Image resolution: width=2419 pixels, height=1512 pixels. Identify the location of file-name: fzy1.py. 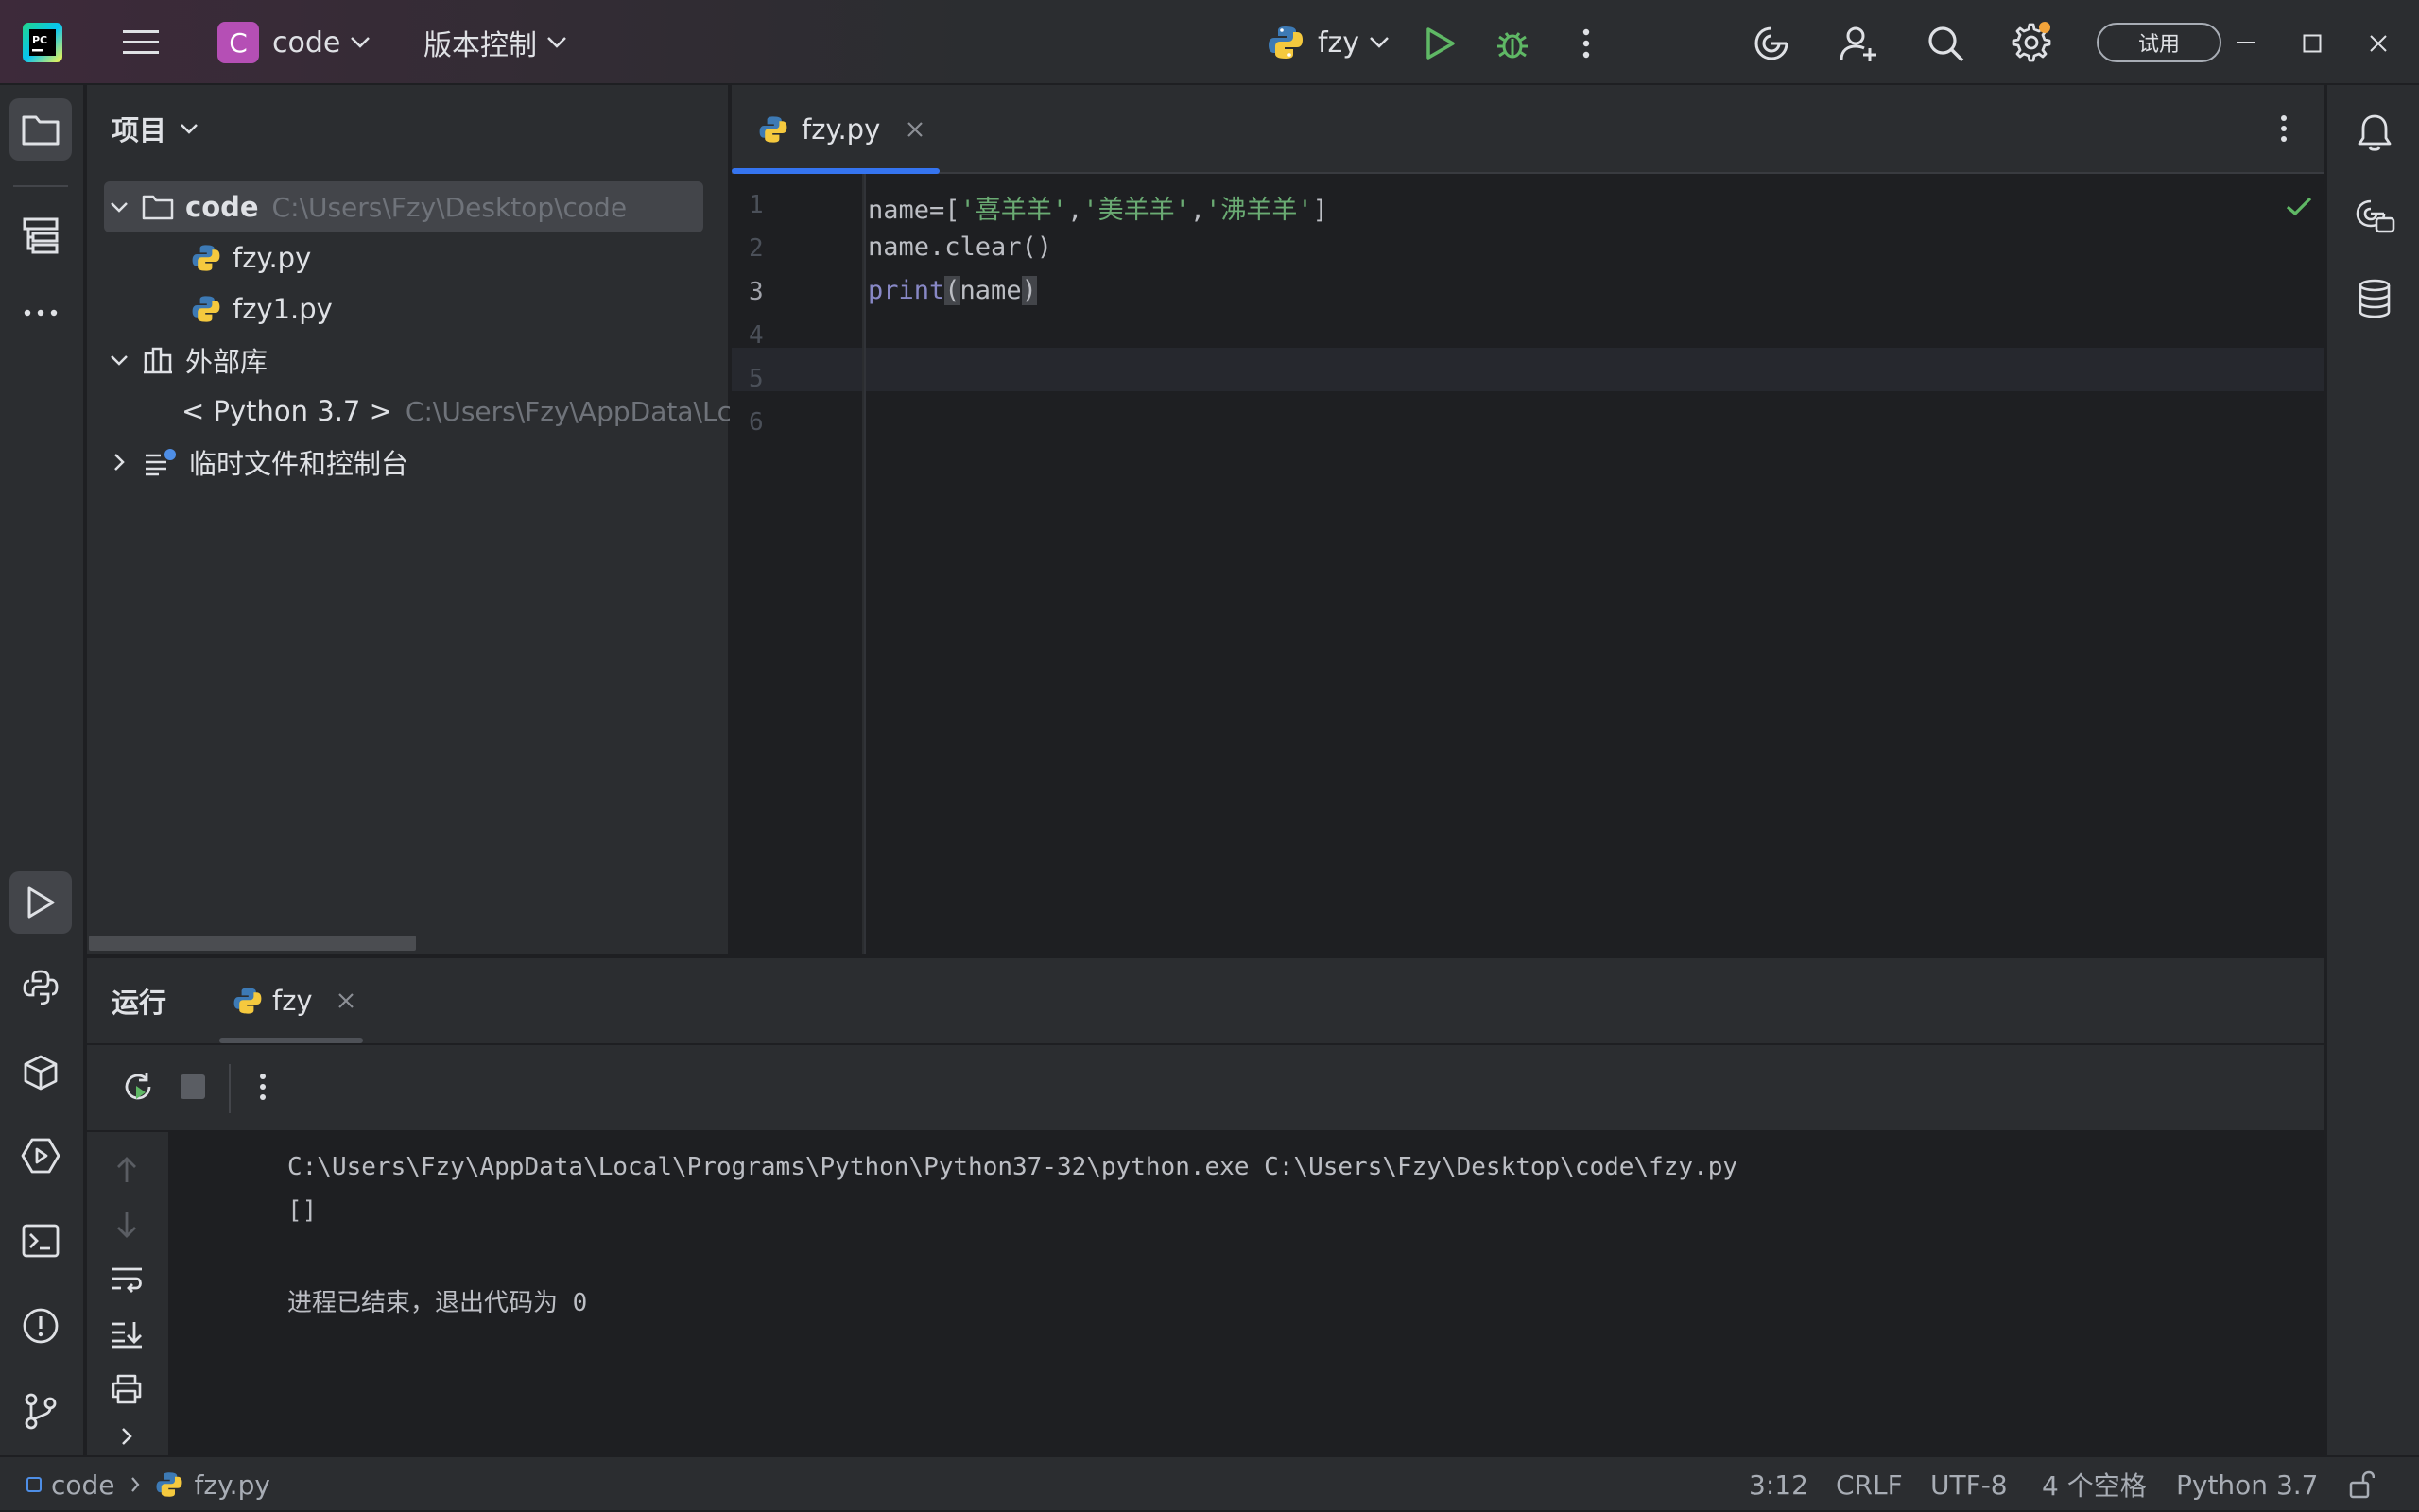
(283, 309).